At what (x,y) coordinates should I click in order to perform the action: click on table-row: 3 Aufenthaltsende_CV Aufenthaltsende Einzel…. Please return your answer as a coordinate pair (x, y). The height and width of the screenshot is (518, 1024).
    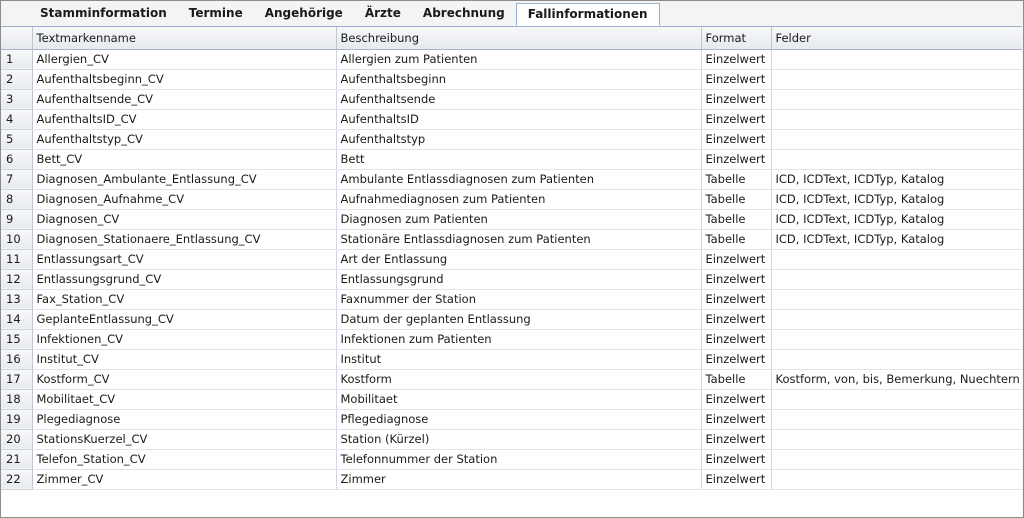
    Looking at the image, I should click on (511, 99).